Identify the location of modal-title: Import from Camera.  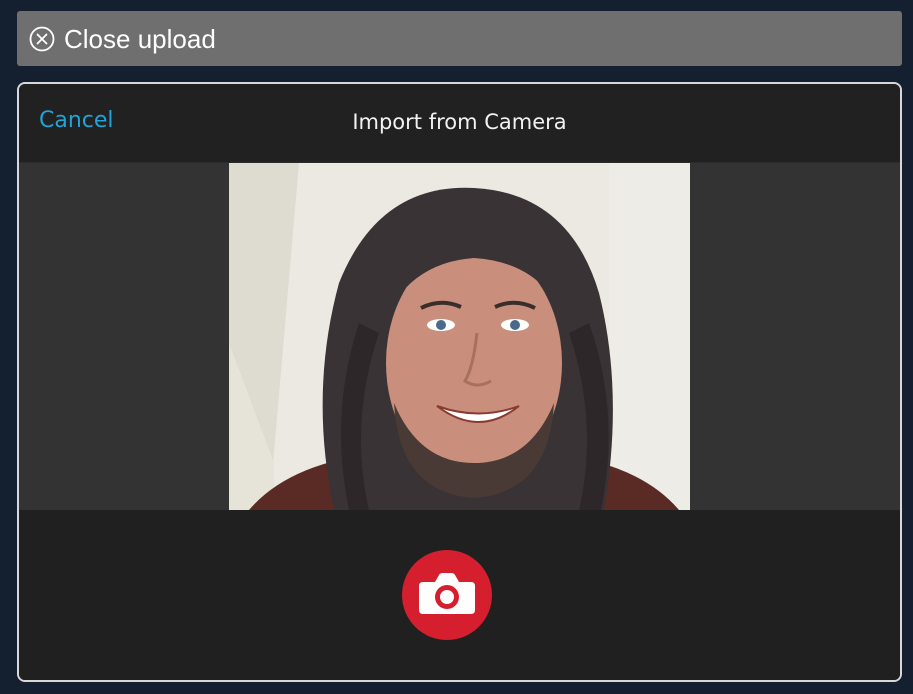
(459, 122).